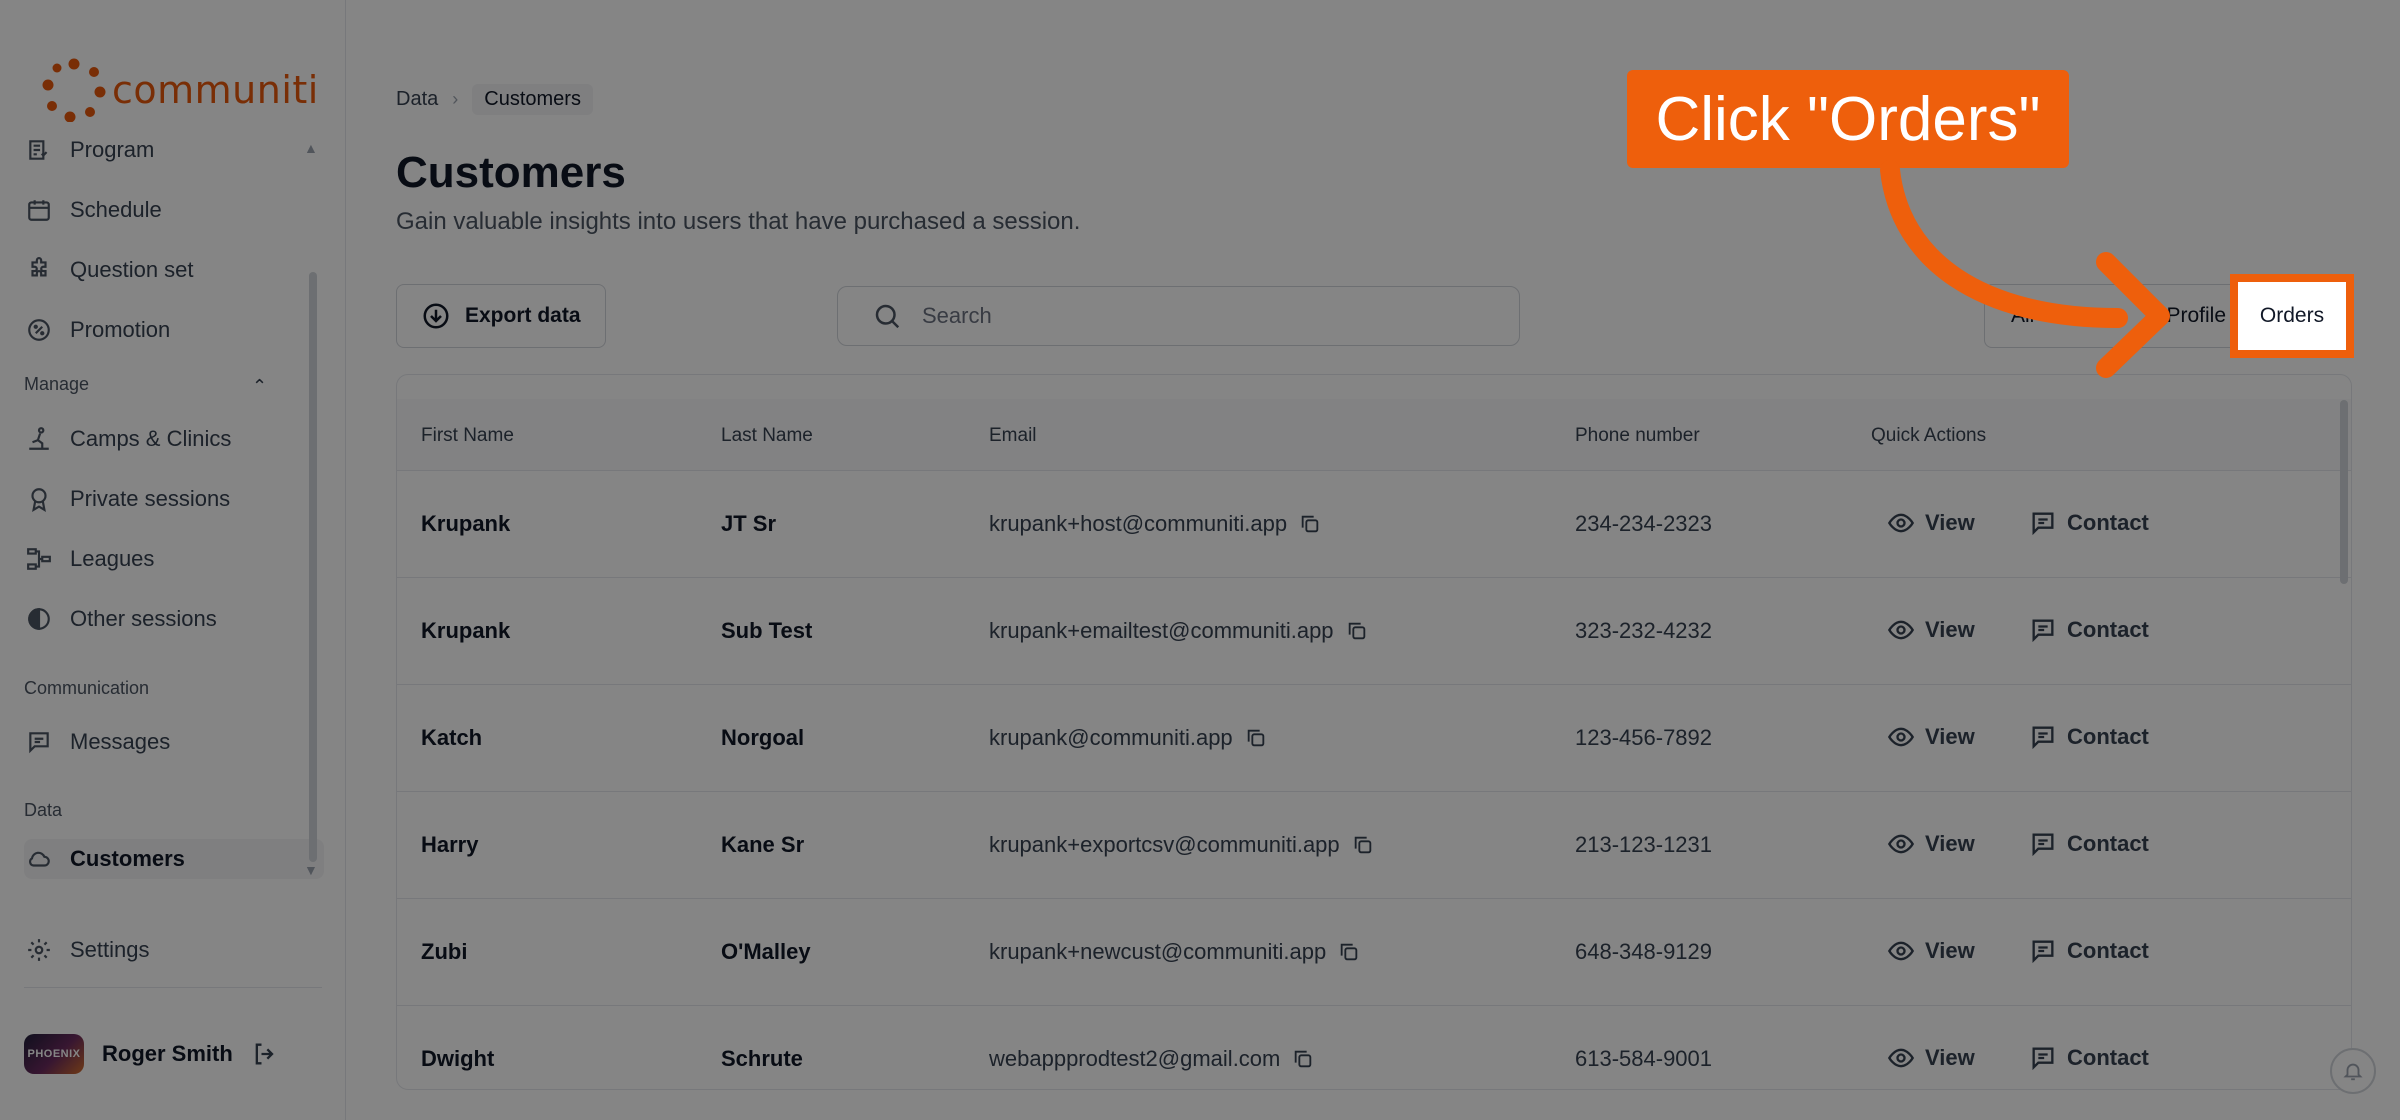  I want to click on sidebar-item-label: Question set, so click(132, 269).